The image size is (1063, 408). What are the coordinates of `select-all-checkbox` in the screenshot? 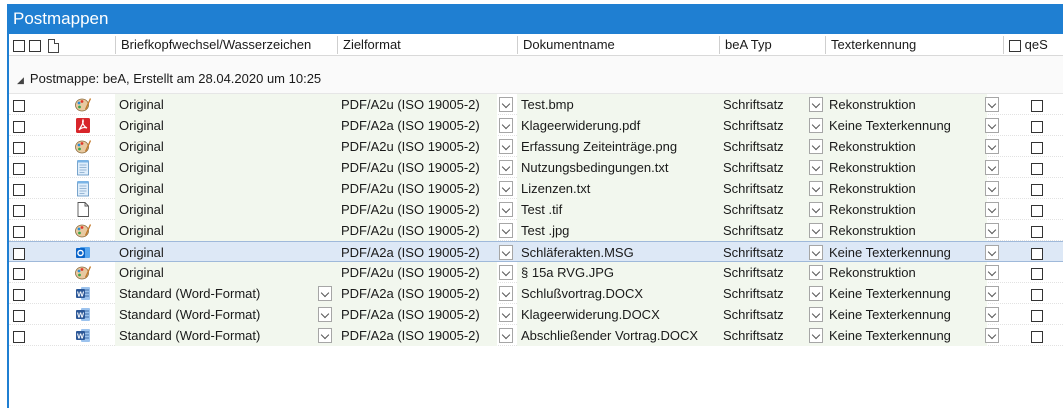 It's located at (19, 45).